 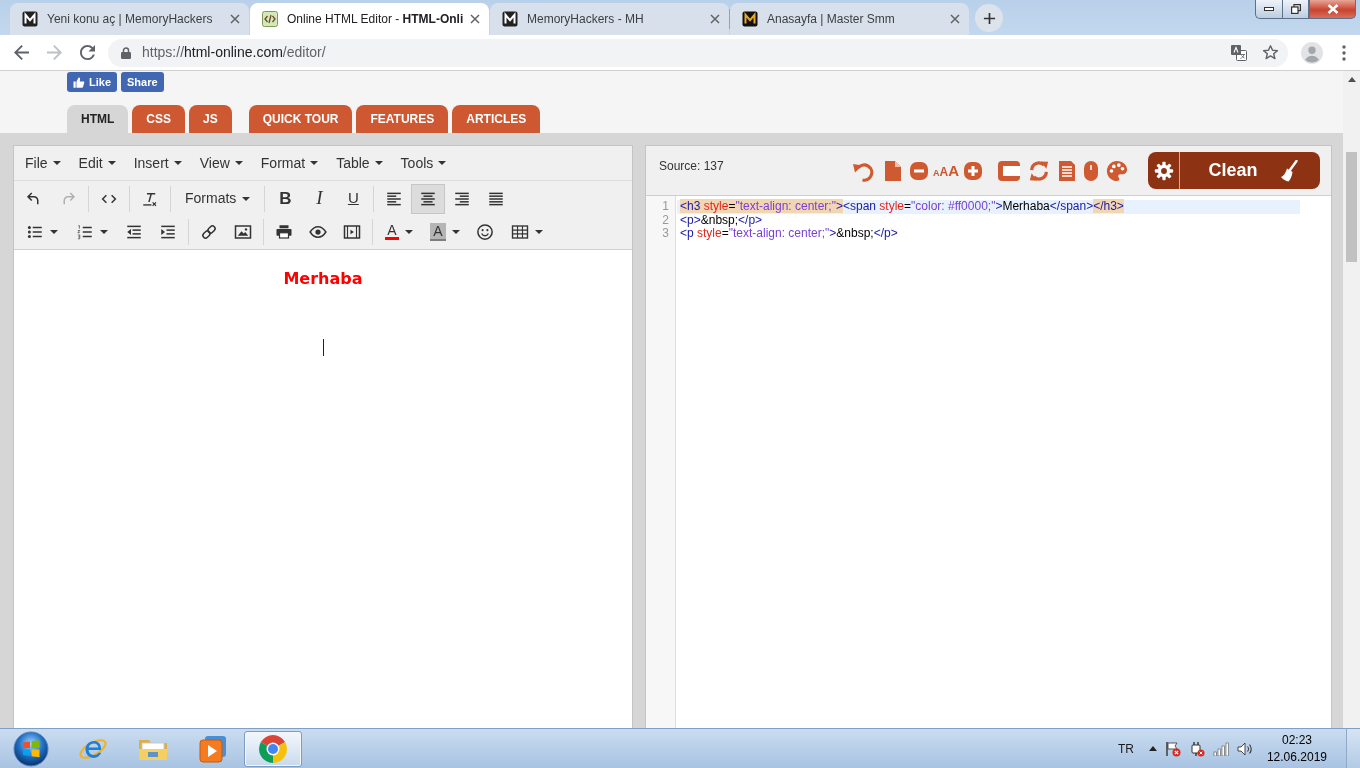 I want to click on play-icon, so click(x=213, y=748).